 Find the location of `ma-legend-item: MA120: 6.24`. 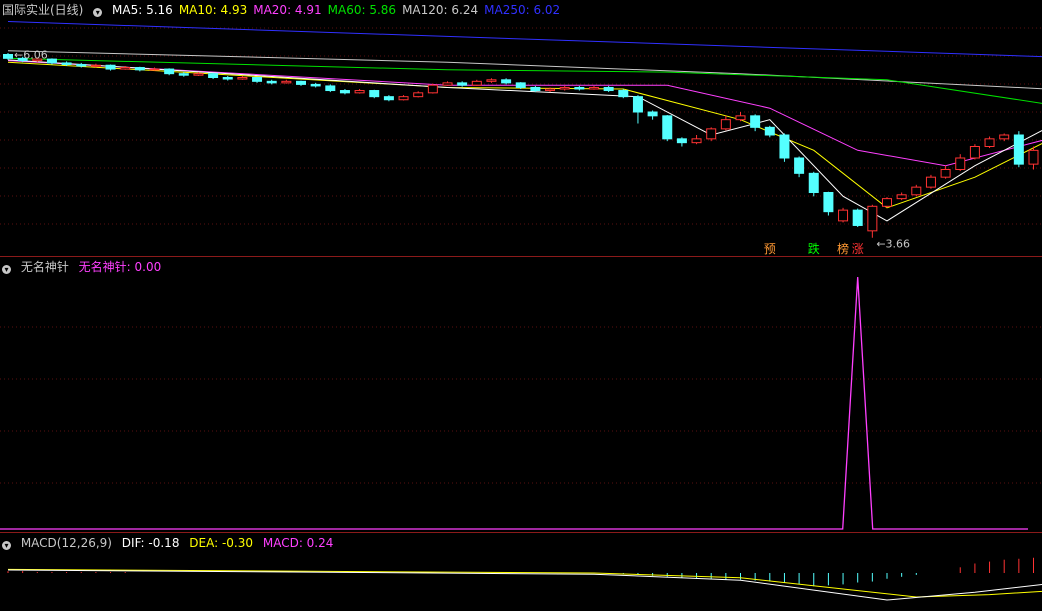

ma-legend-item: MA120: 6.24 is located at coordinates (440, 10).